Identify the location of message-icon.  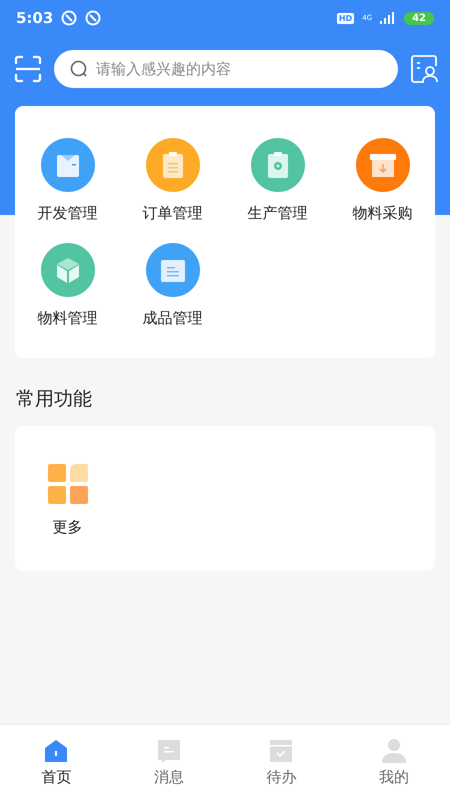
(169, 751).